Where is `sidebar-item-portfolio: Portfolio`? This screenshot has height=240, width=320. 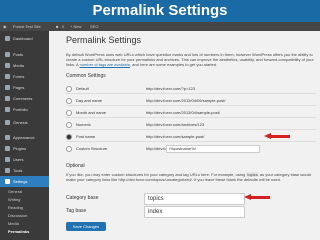 sidebar-item-portfolio: Portfolio is located at coordinates (24, 109).